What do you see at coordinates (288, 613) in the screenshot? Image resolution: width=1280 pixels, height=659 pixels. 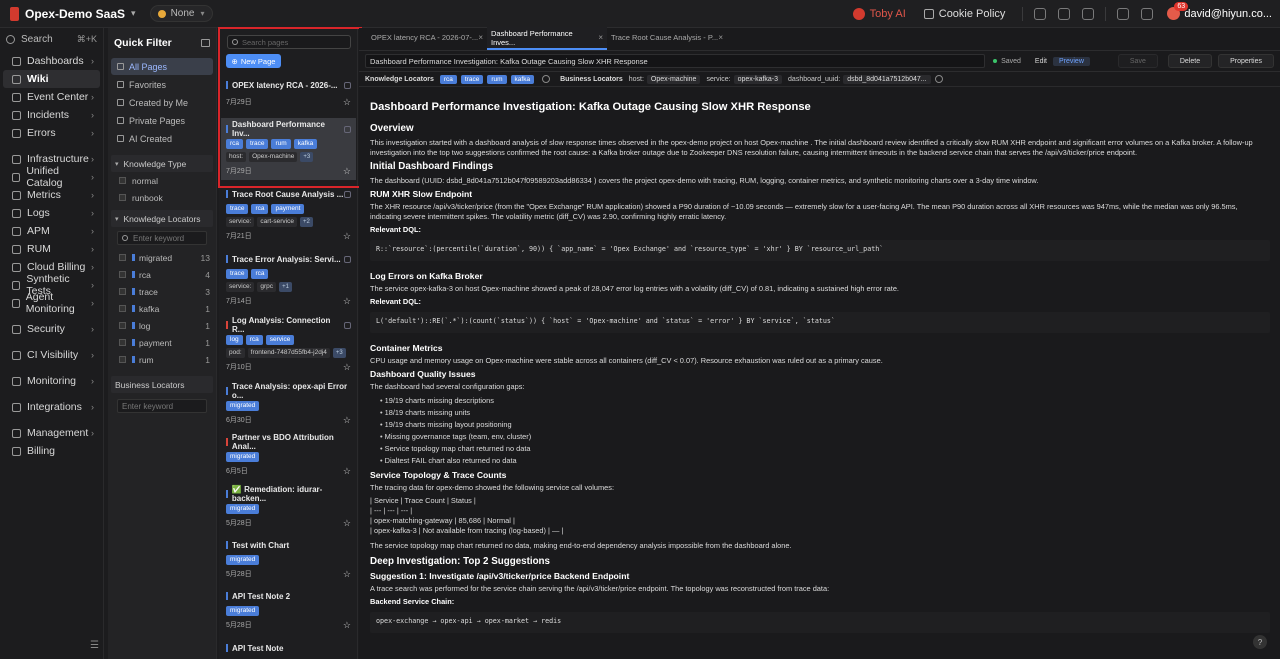 I see `page-card: API Test Note 2 migrated 5月28日 ☆` at bounding box center [288, 613].